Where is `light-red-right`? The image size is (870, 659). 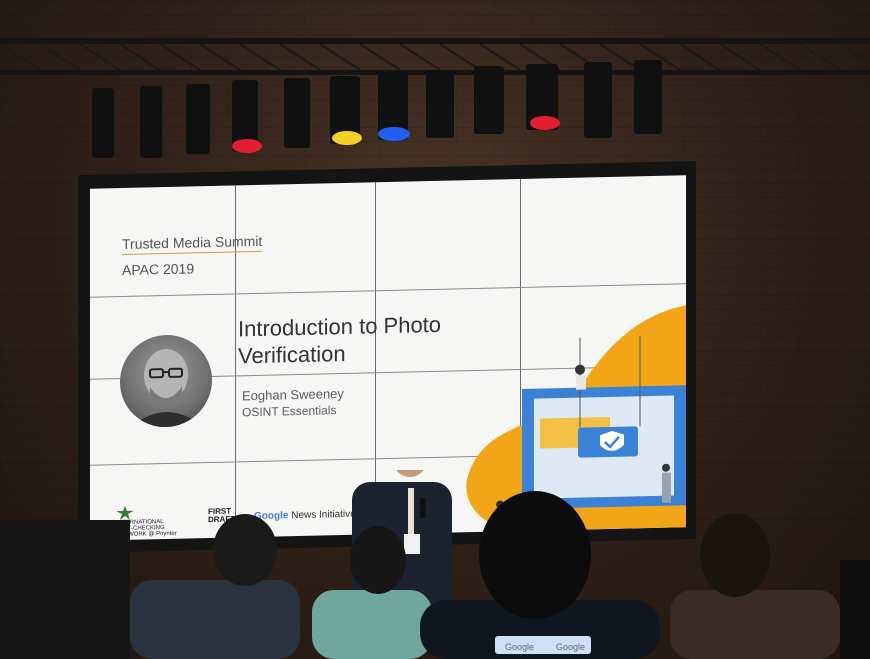 light-red-right is located at coordinates (545, 123).